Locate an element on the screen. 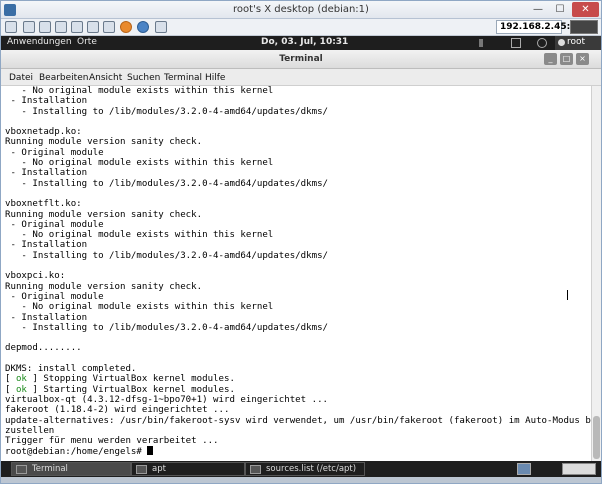 The height and width of the screenshot is (484, 602). terminal-minimize-button: _ is located at coordinates (550, 59).